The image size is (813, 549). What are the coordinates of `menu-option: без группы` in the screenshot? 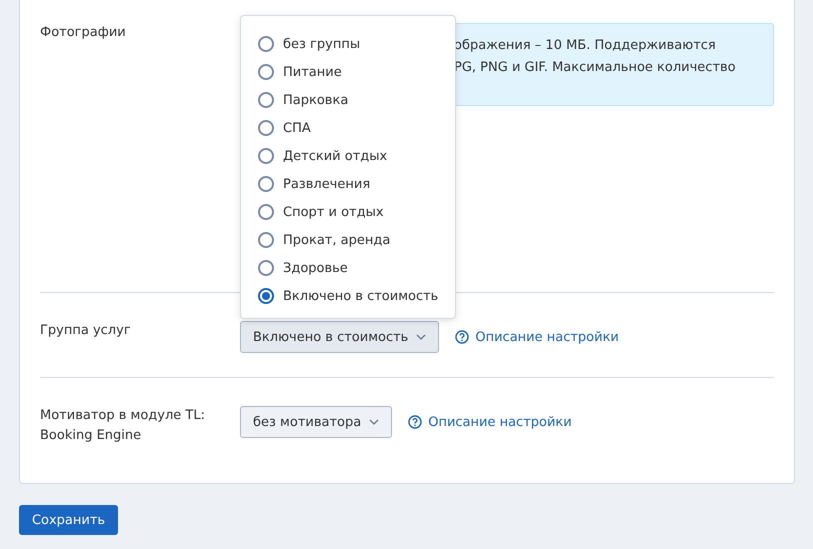 It's located at (348, 44).